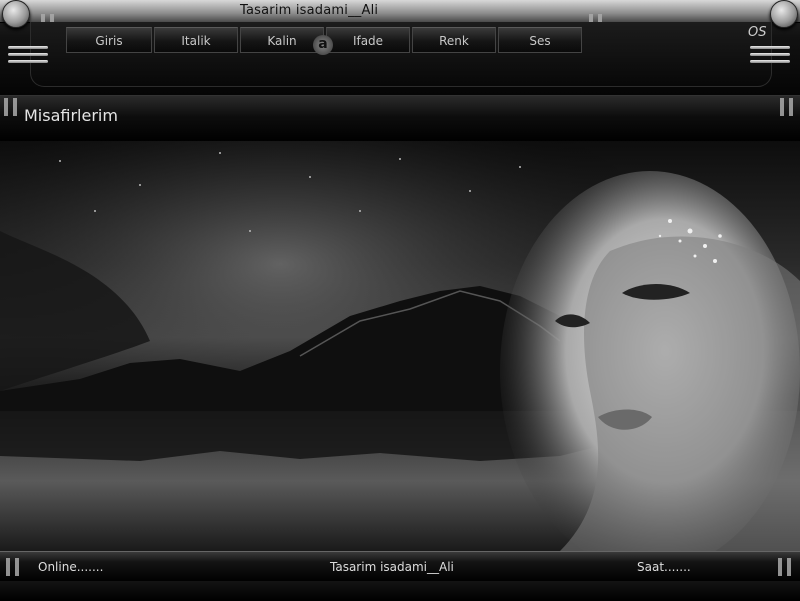  Describe the element at coordinates (540, 40) in the screenshot. I see `nav-ses: Ses` at that location.